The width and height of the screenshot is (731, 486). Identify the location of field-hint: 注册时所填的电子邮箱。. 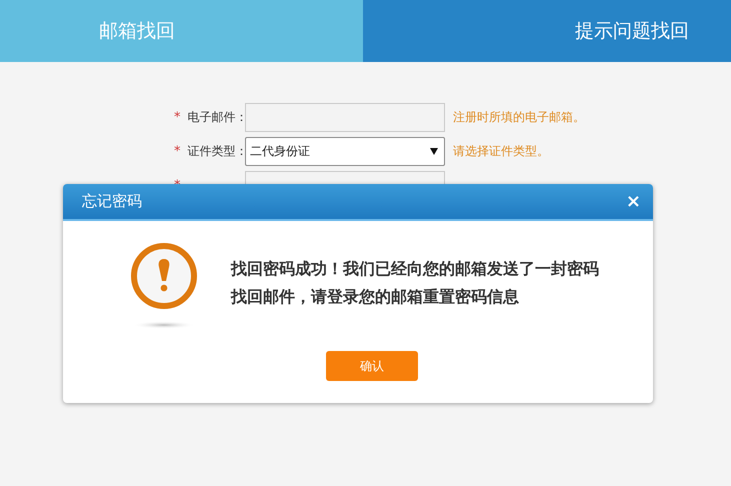
(519, 117).